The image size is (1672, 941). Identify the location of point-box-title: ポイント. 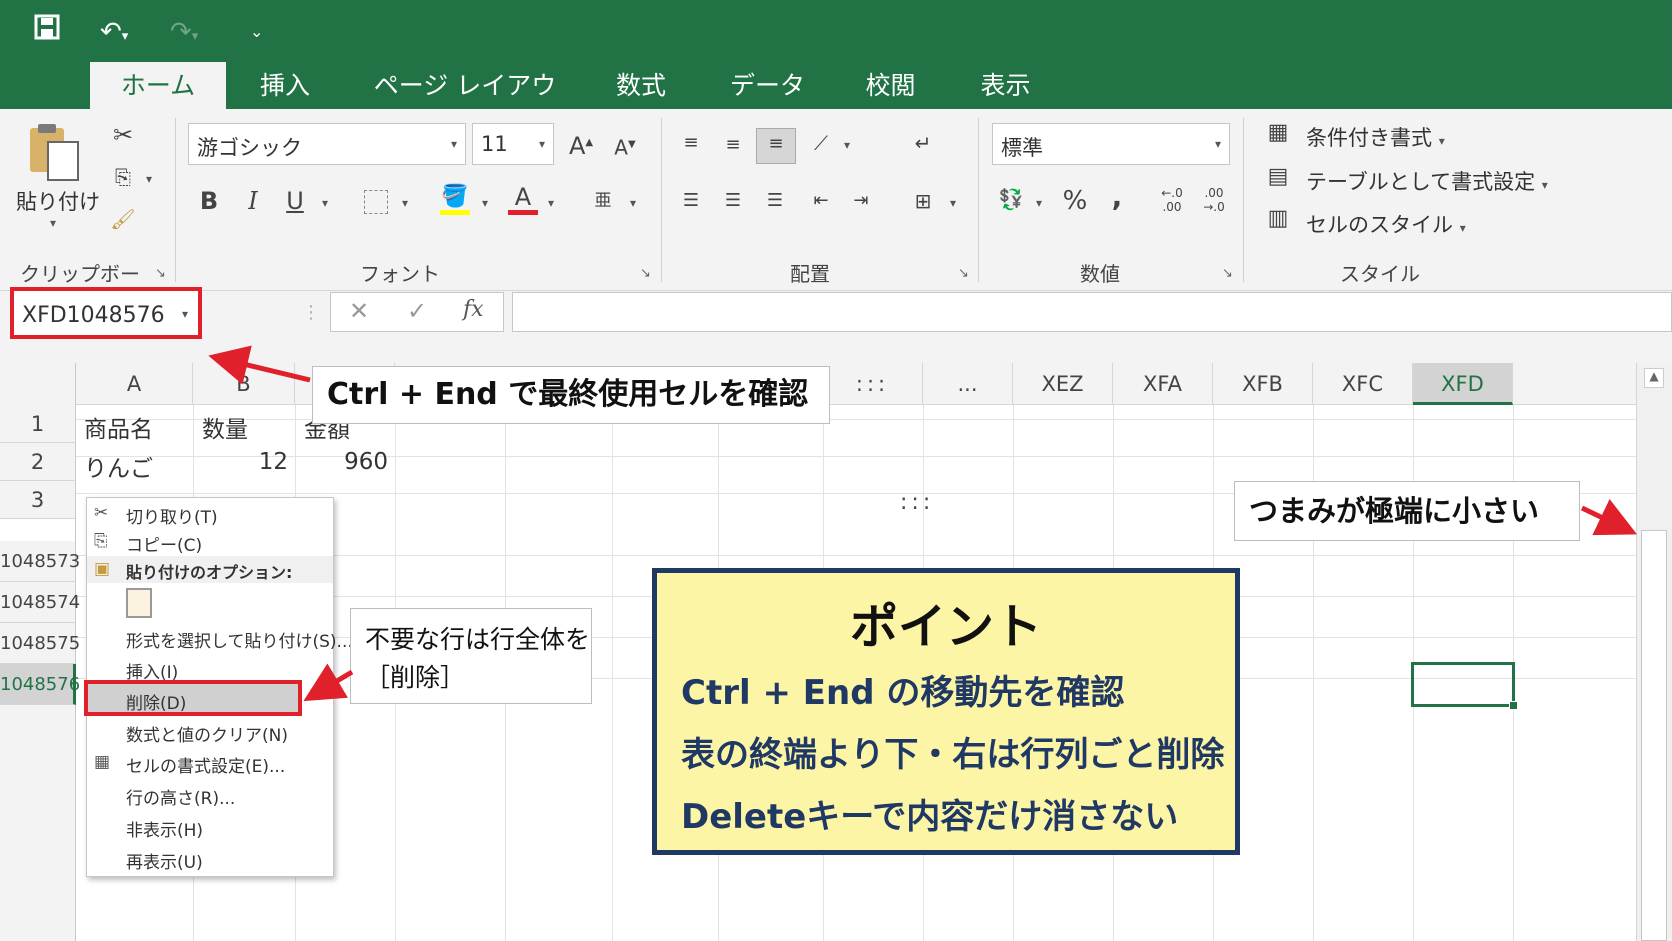
(945, 627).